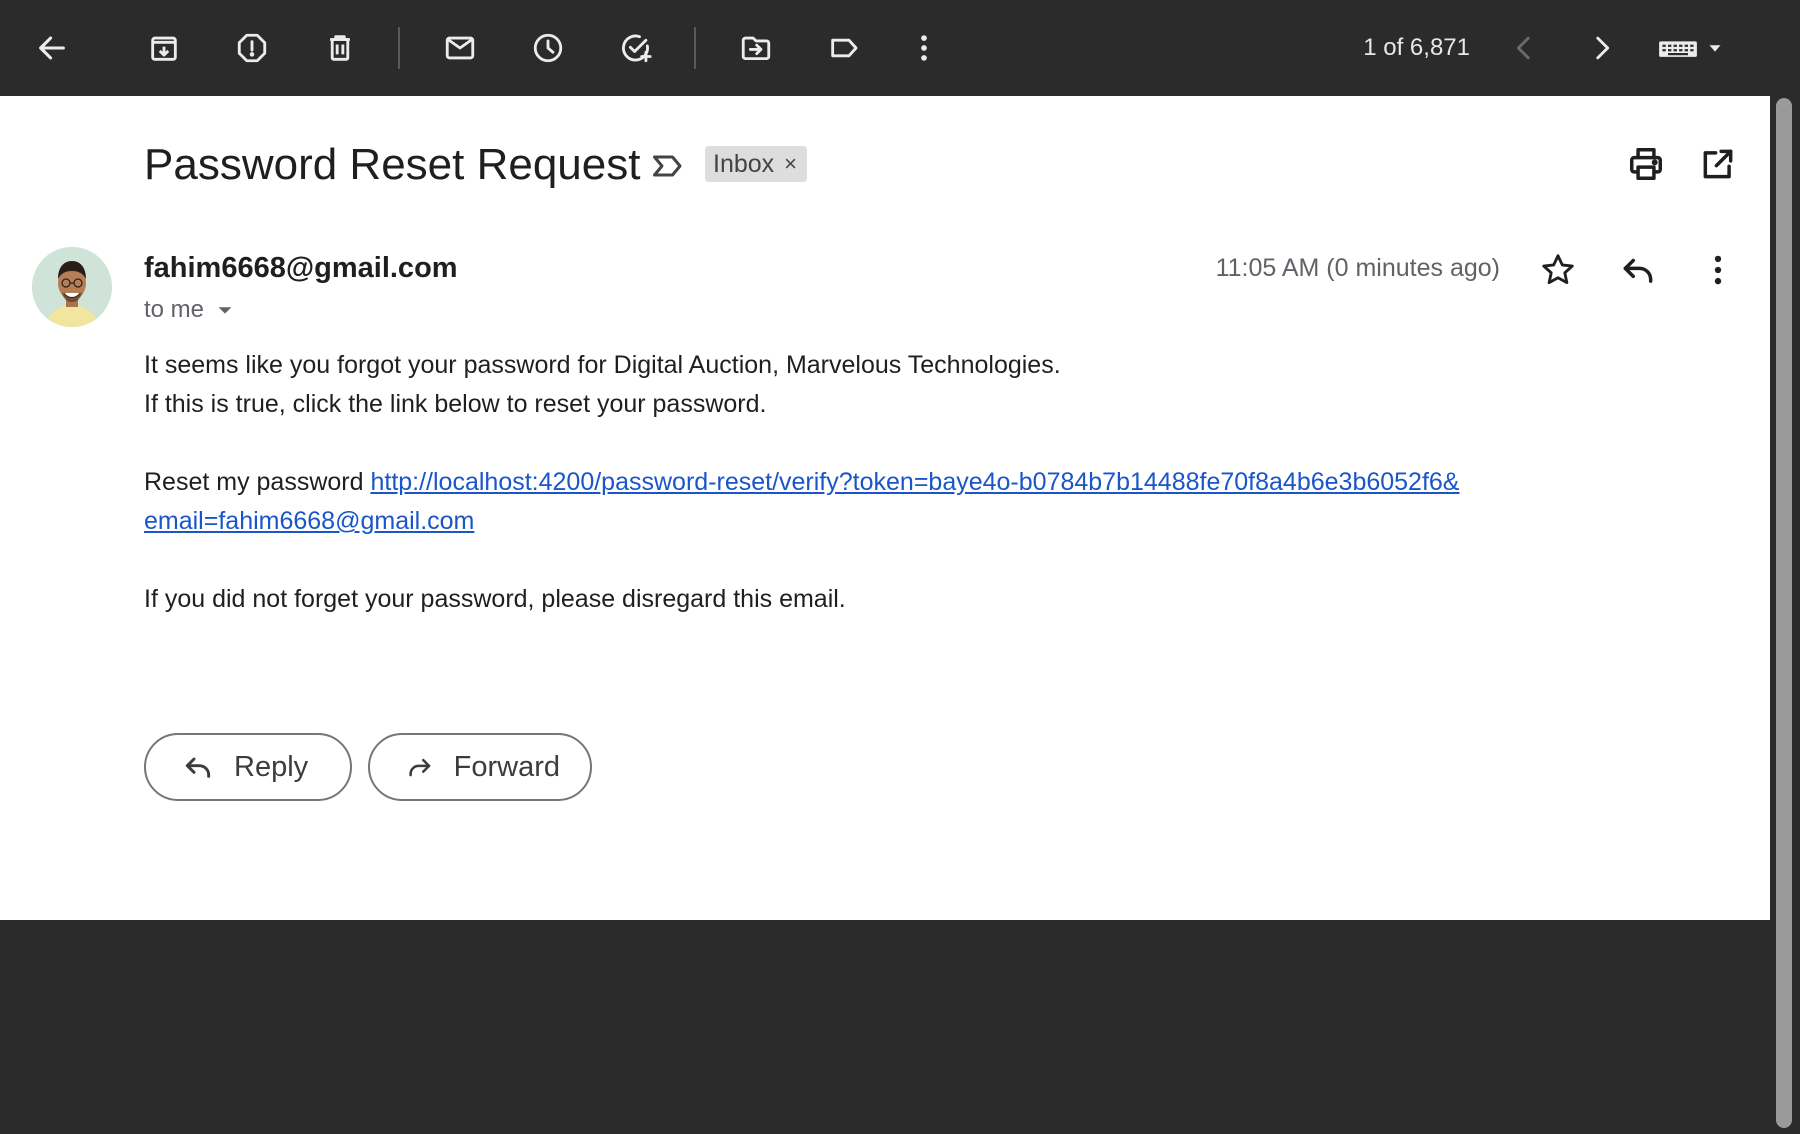 The height and width of the screenshot is (1134, 1800). Describe the element at coordinates (506, 766) in the screenshot. I see `forward-label: Forward` at that location.